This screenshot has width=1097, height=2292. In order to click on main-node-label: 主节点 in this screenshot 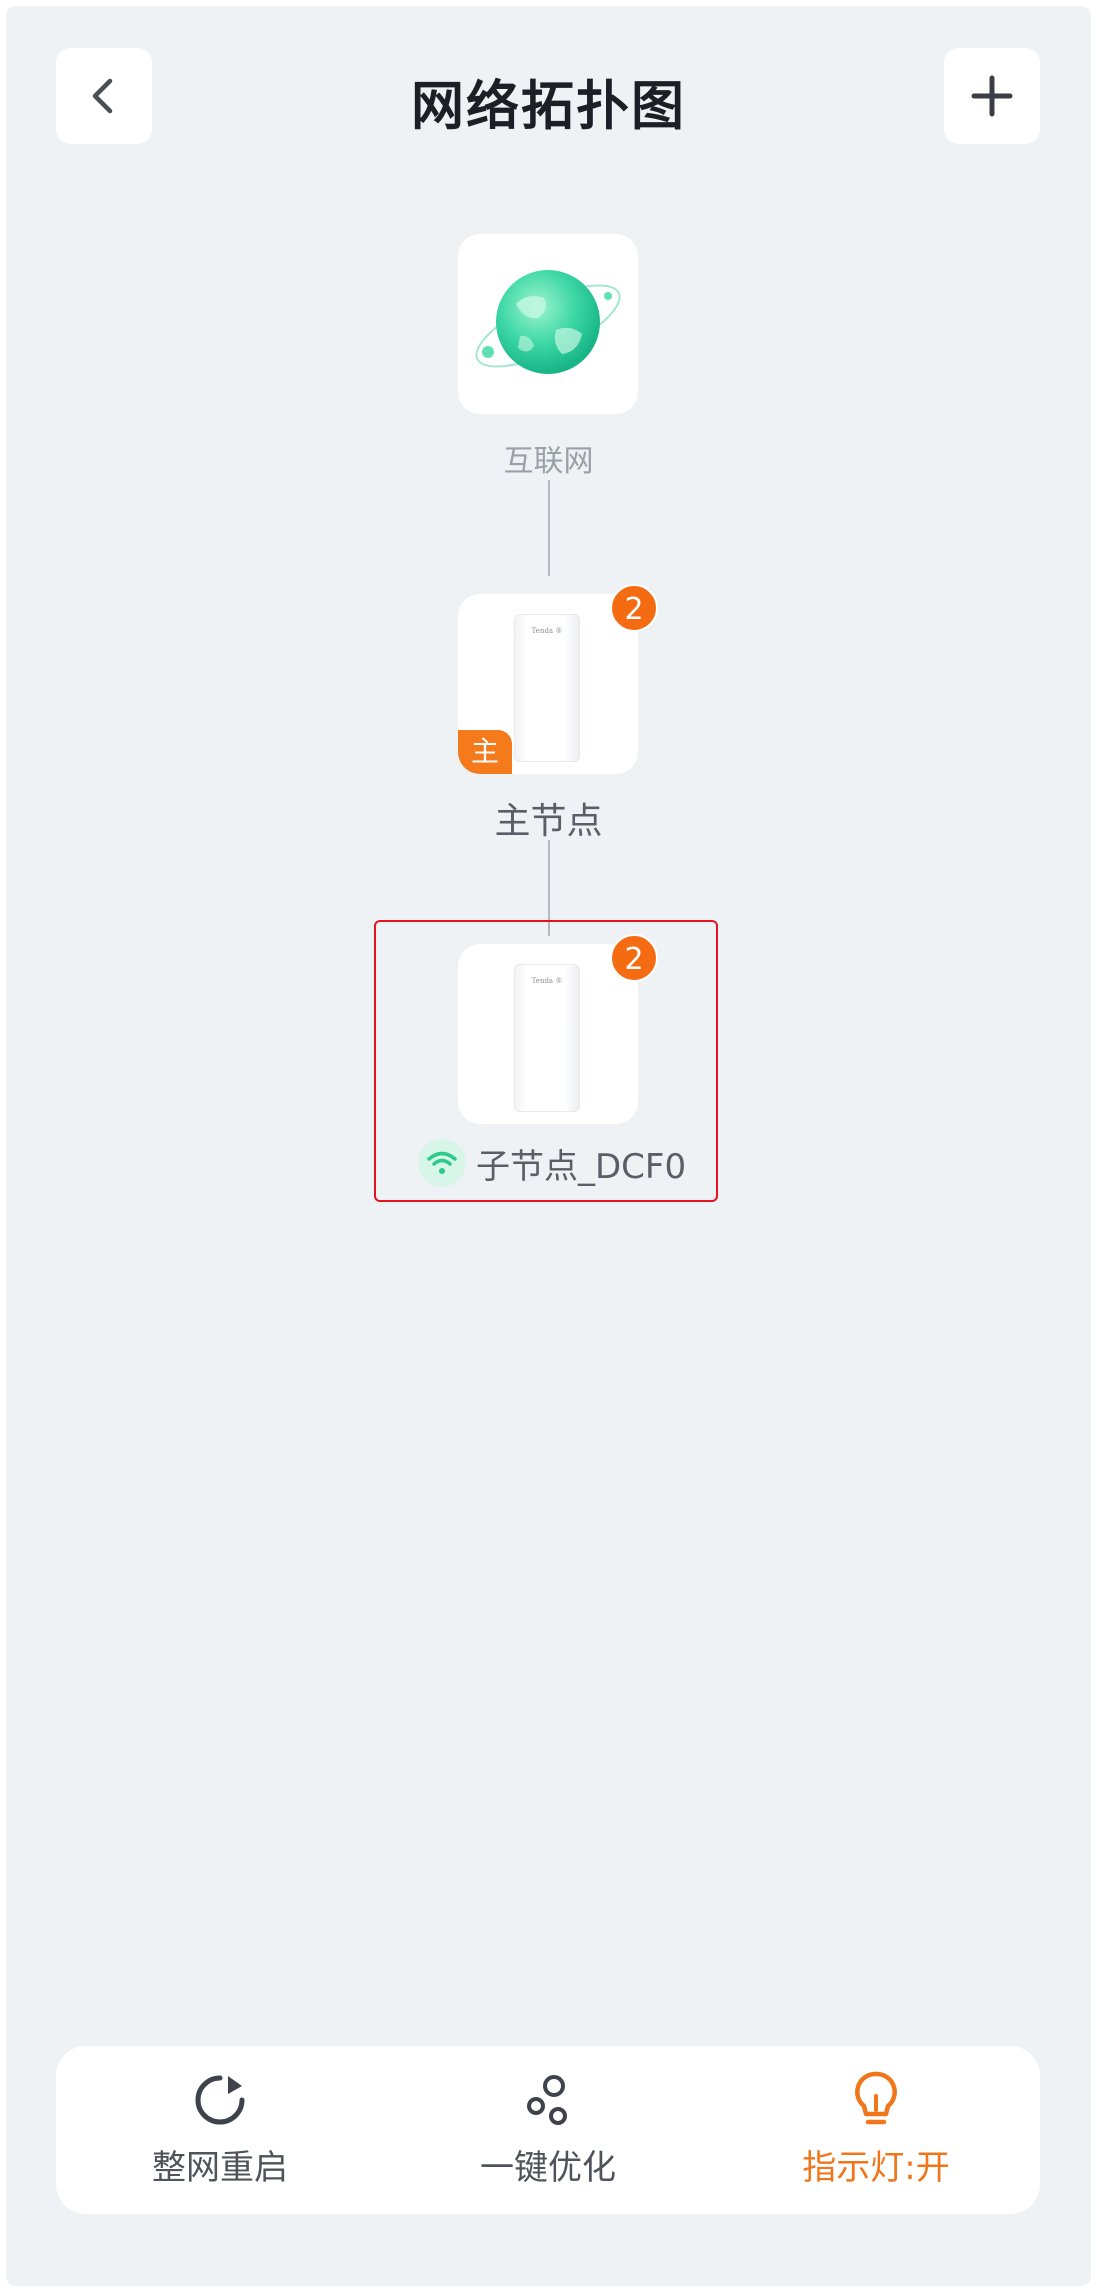, I will do `click(548, 821)`.